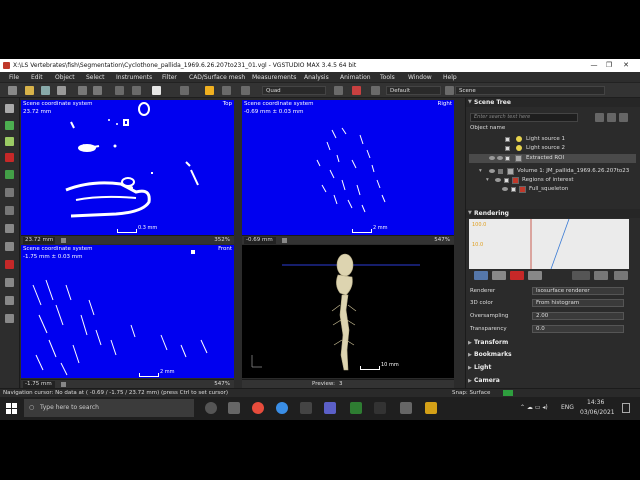 This screenshot has width=640, height=480. I want to click on filter-icon, so click(599, 117).